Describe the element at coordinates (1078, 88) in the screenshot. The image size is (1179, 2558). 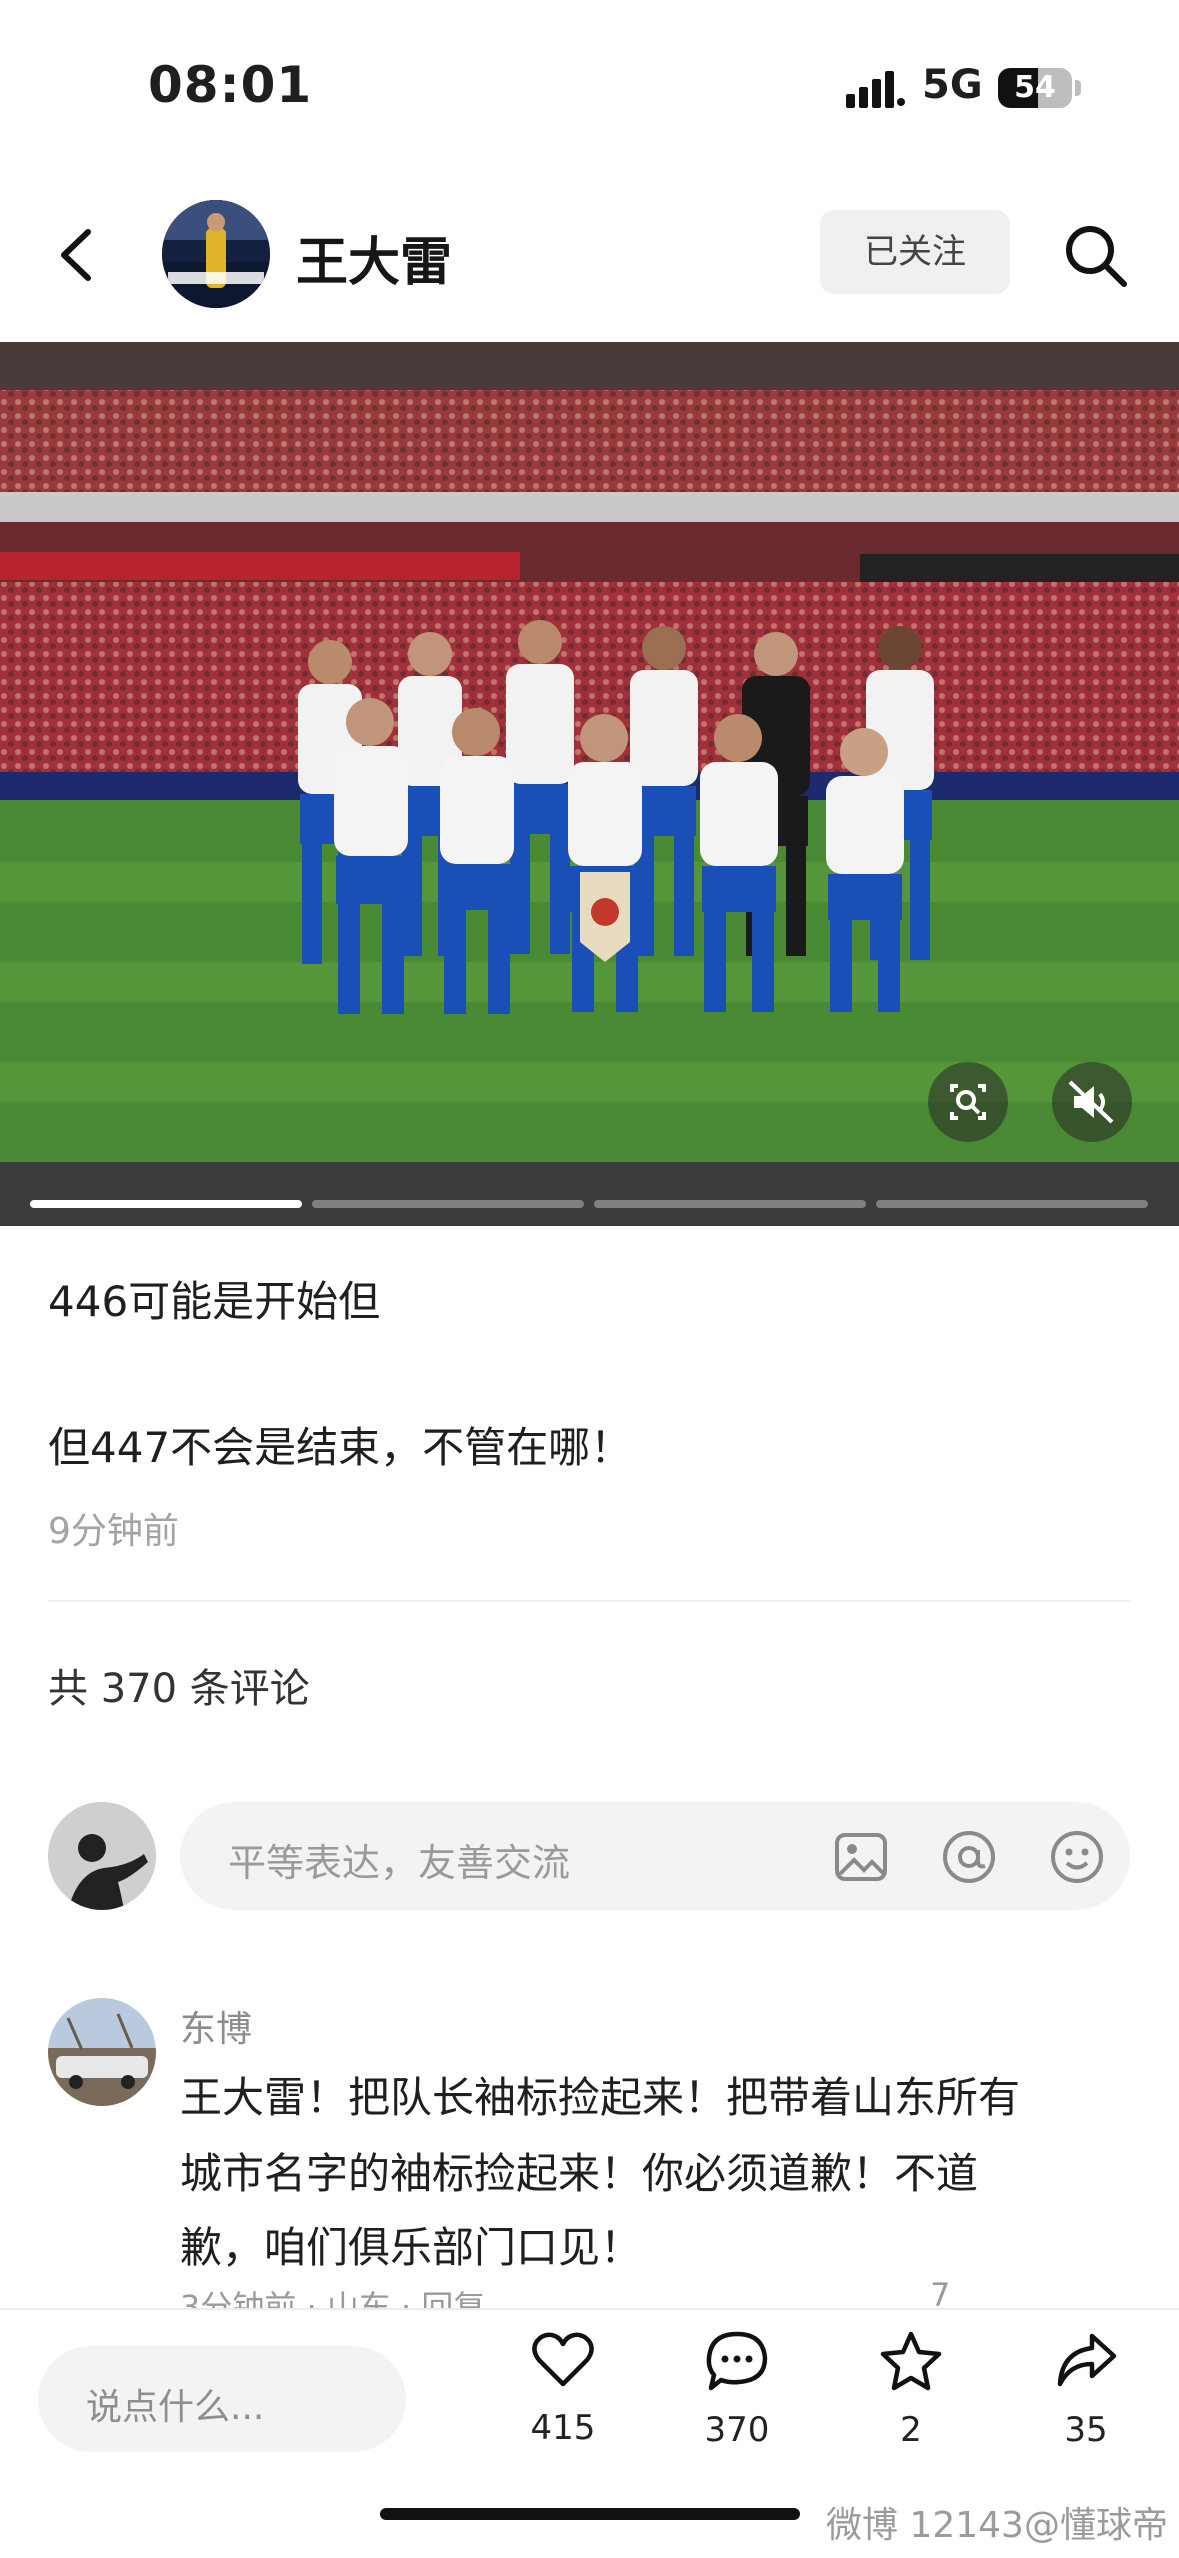
I see `battery-tip` at that location.